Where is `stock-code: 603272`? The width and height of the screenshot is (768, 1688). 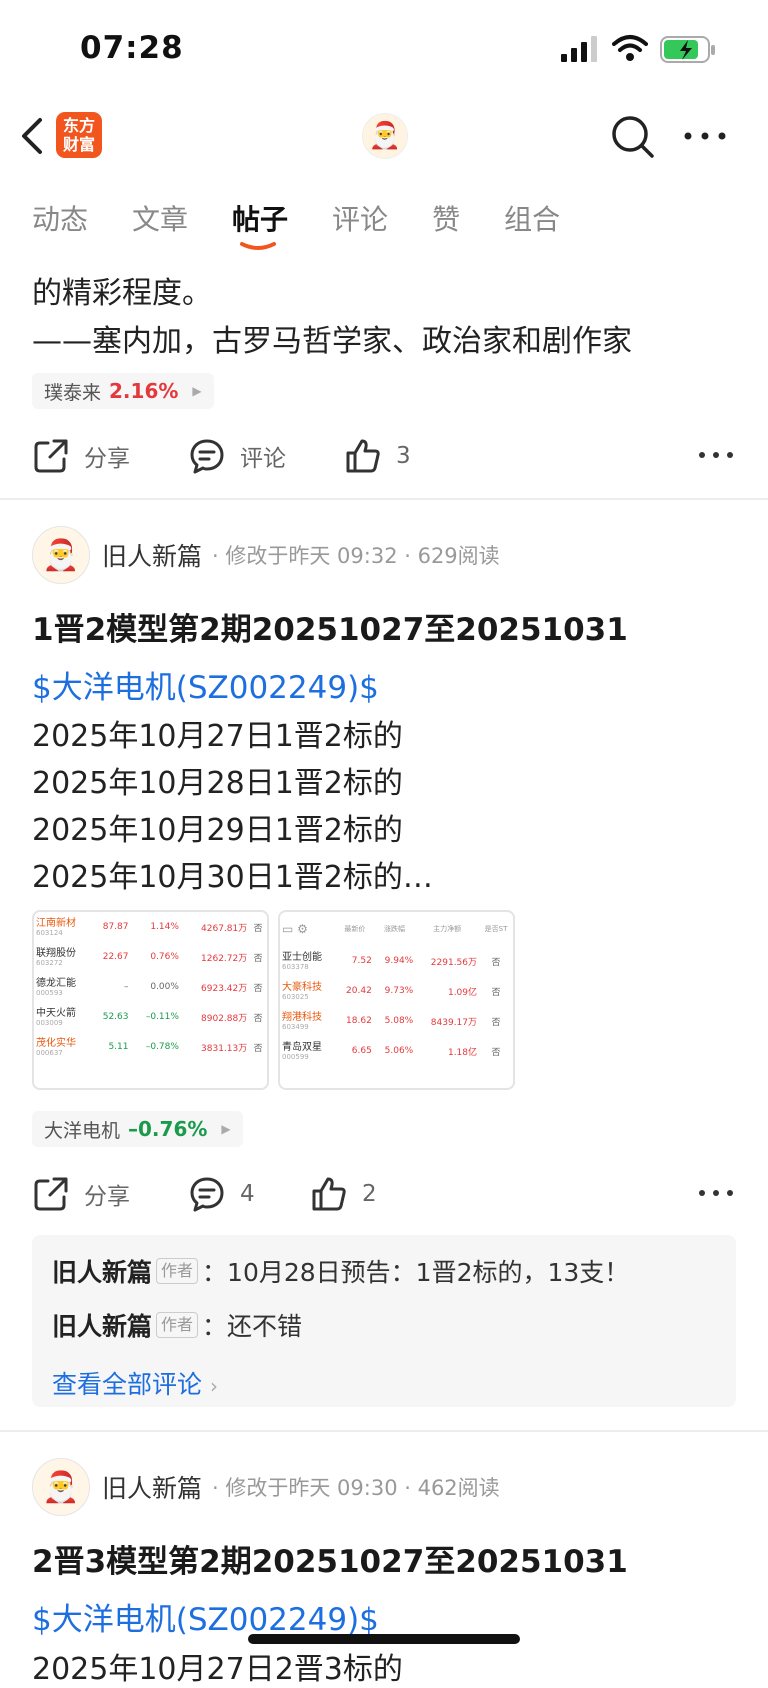 stock-code: 603272 is located at coordinates (49, 962).